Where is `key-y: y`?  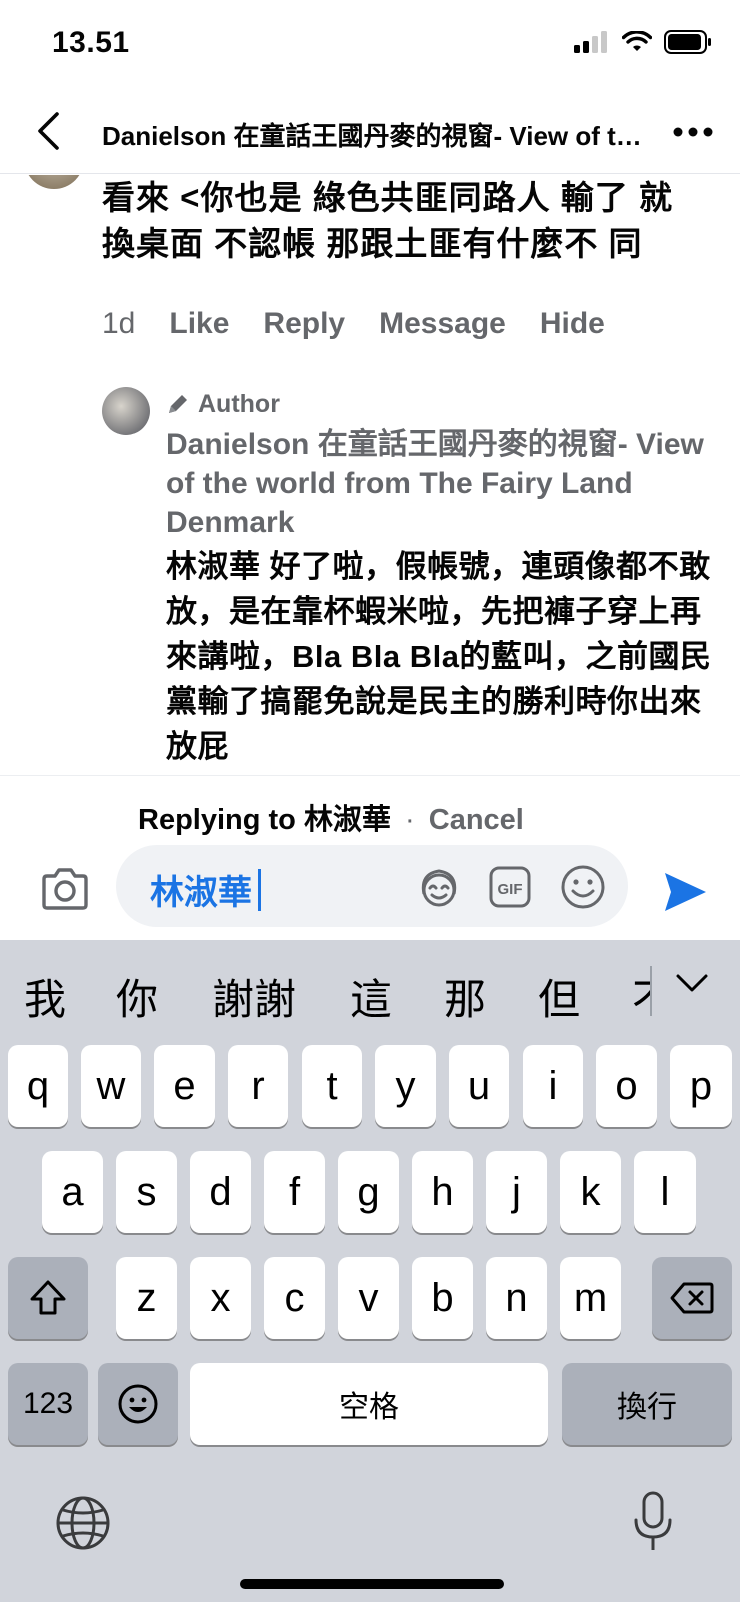 key-y: y is located at coordinates (405, 1086).